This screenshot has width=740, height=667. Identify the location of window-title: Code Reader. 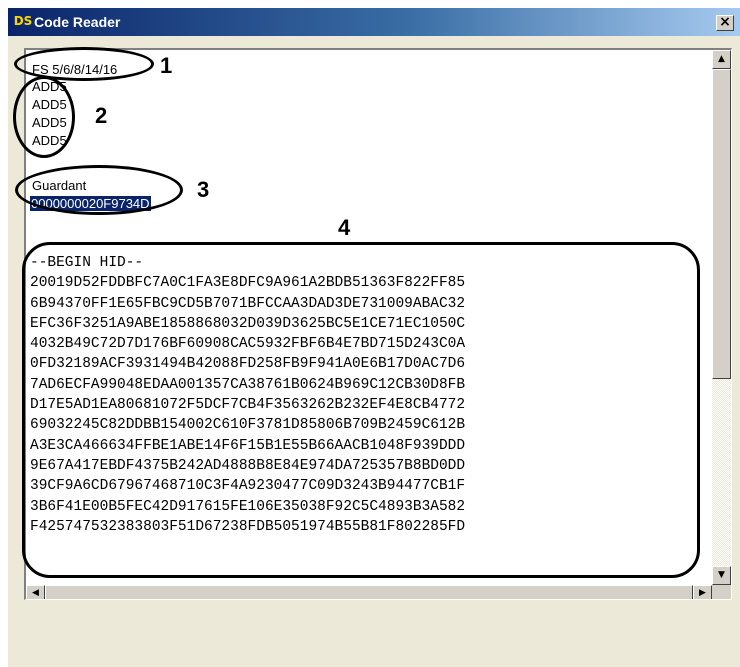
(77, 22).